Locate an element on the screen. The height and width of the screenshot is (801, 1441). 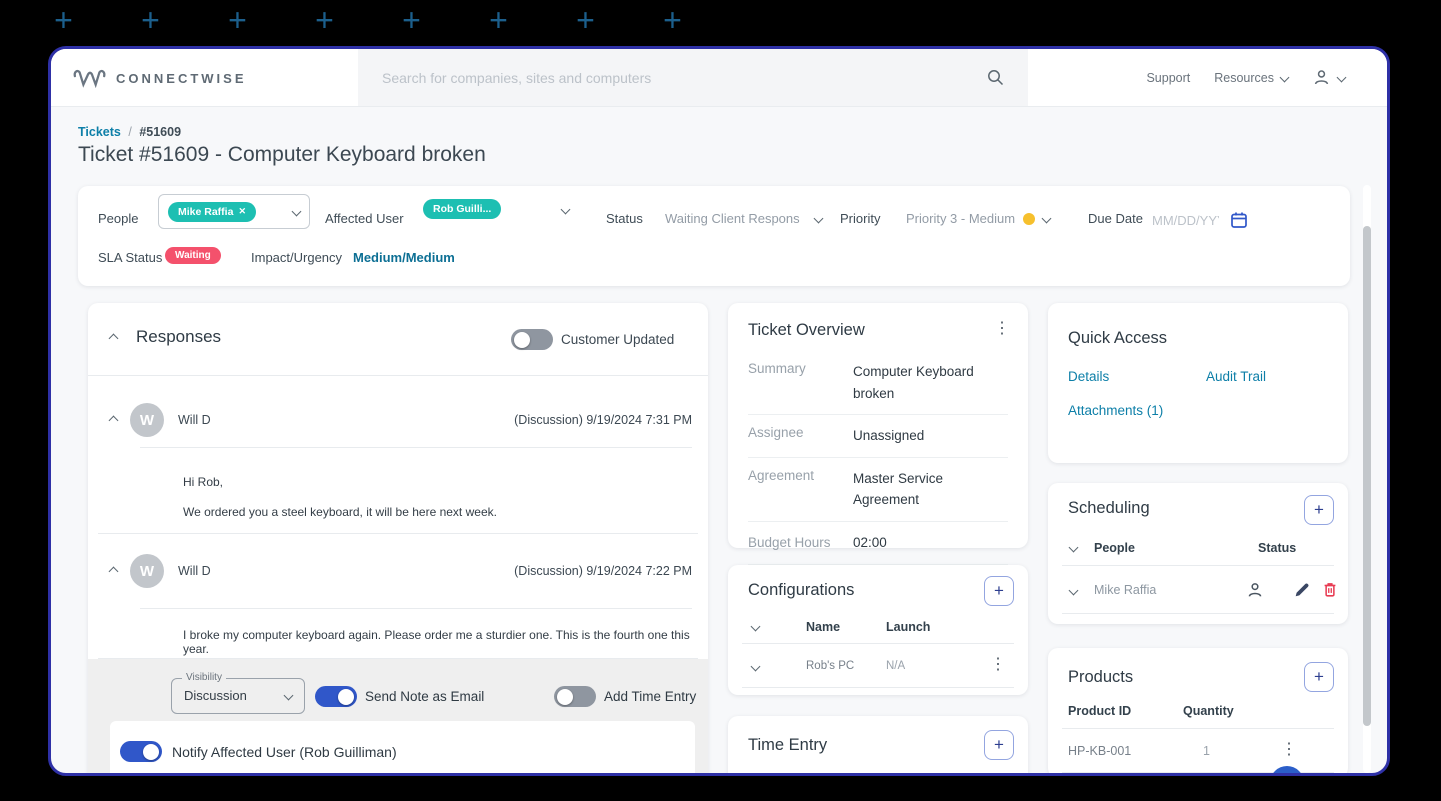
impact-urgency-label: Impact/Urgency is located at coordinates (297, 257).